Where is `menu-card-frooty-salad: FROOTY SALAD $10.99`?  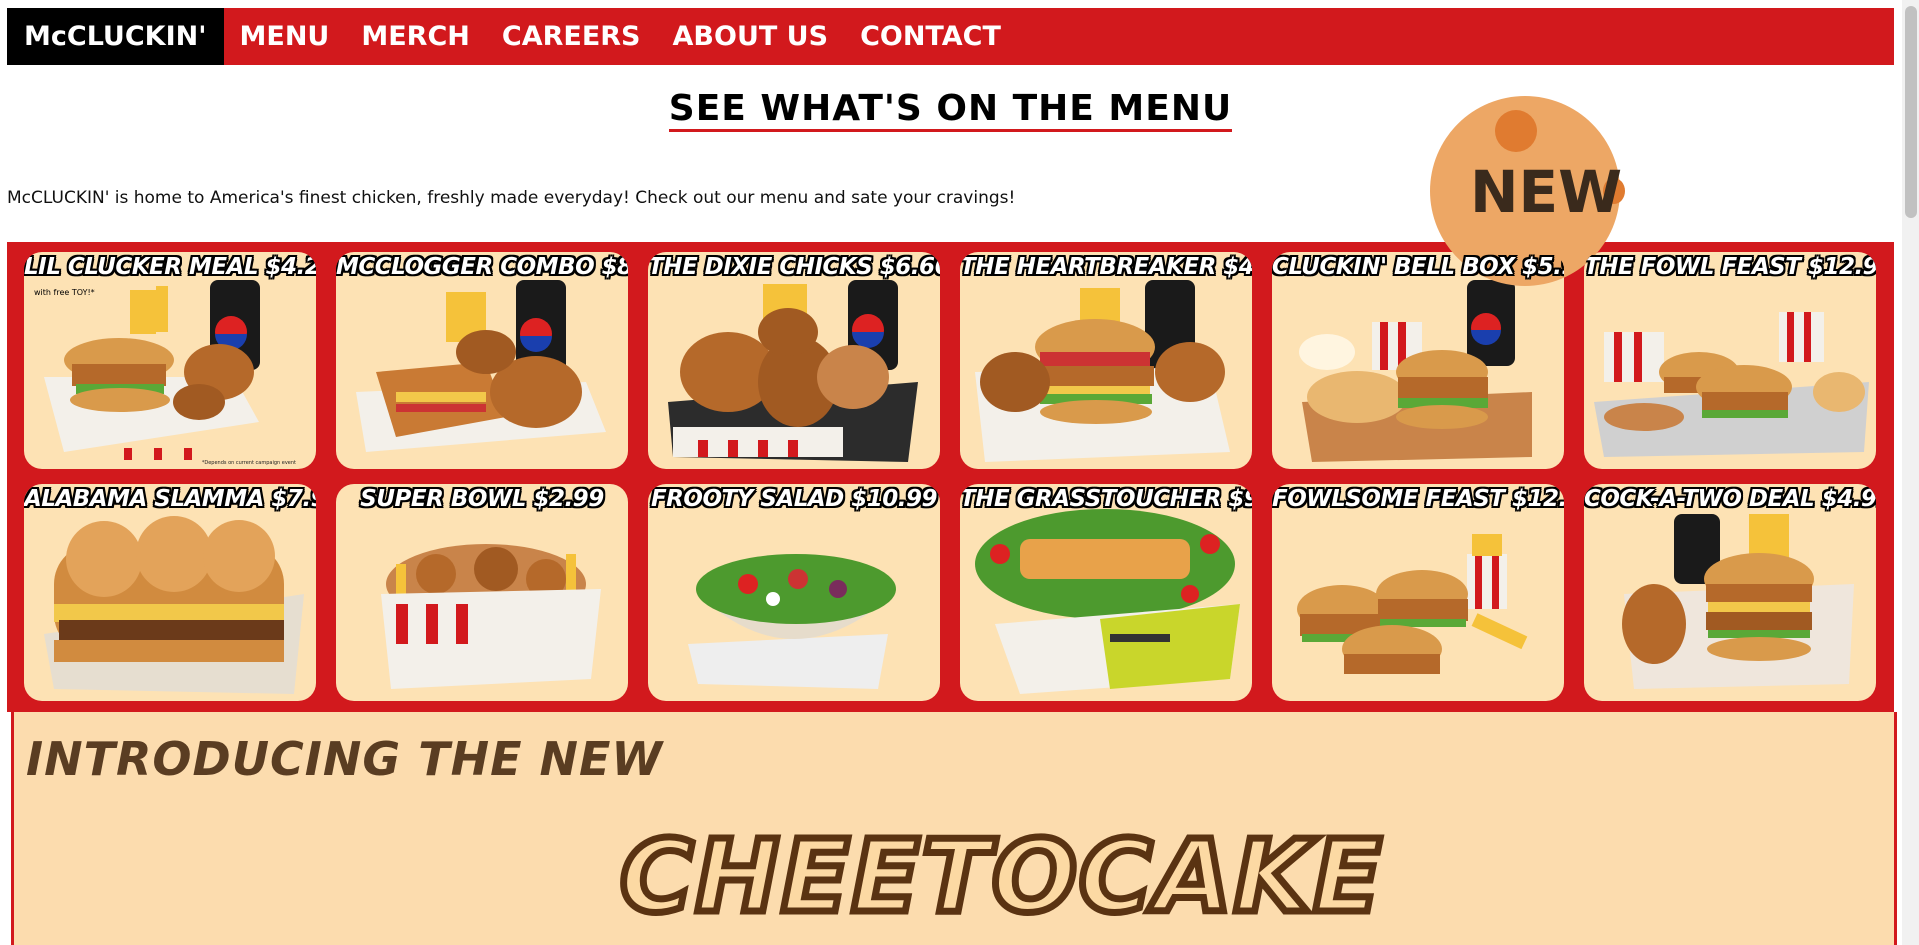
menu-card-frooty-salad: FROOTY SALAD $10.99 is located at coordinates (794, 592).